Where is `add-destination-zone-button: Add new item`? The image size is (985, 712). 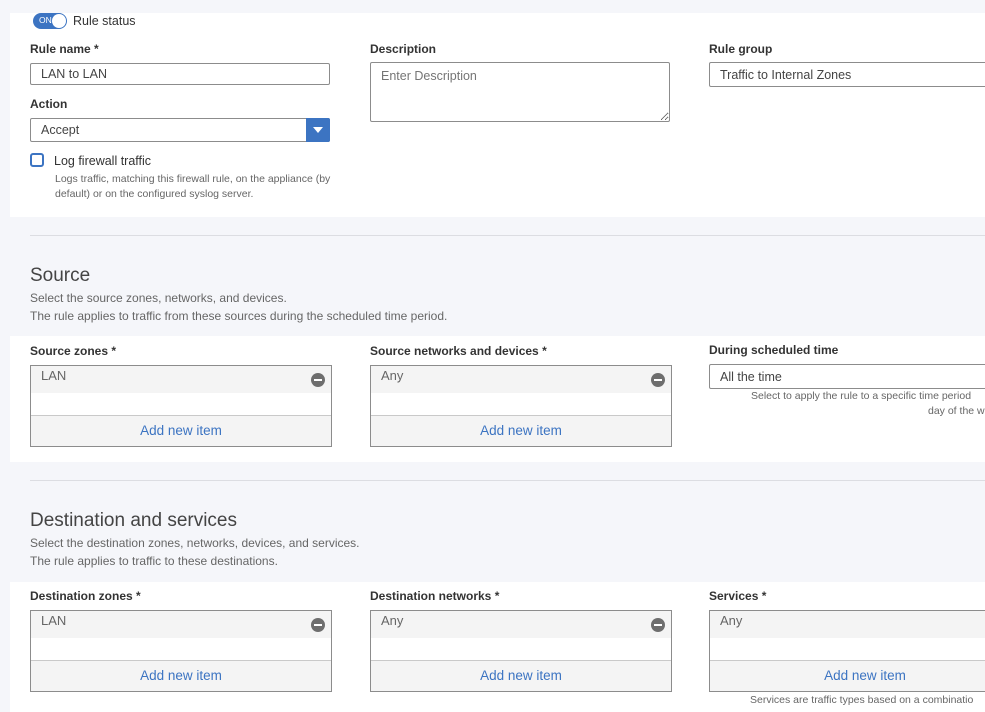 add-destination-zone-button: Add new item is located at coordinates (181, 675).